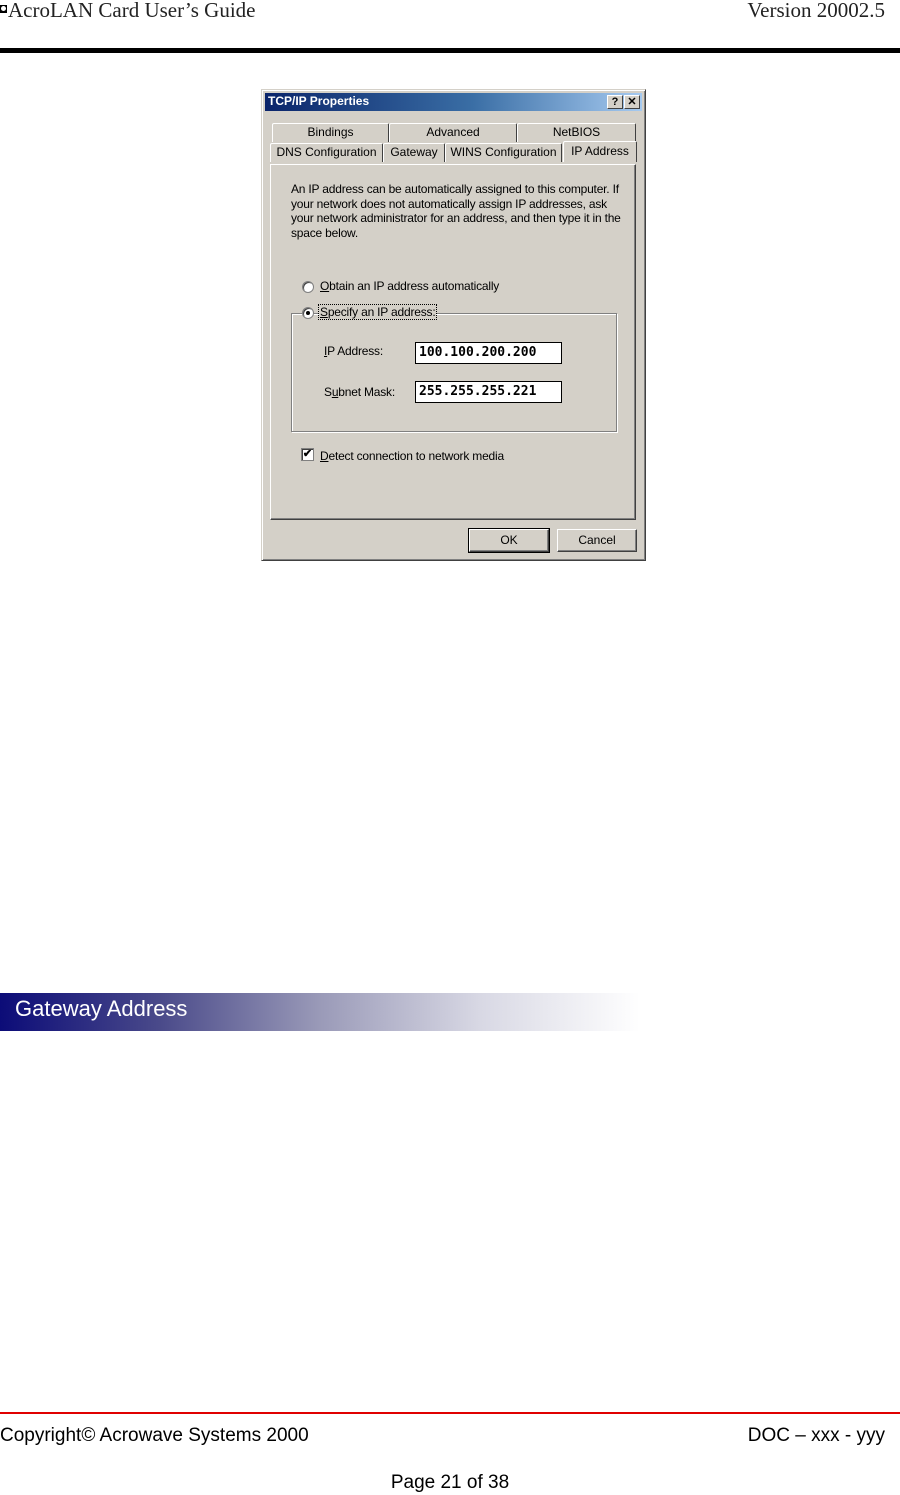  I want to click on page-number: Page 21 of 38, so click(450, 1482).